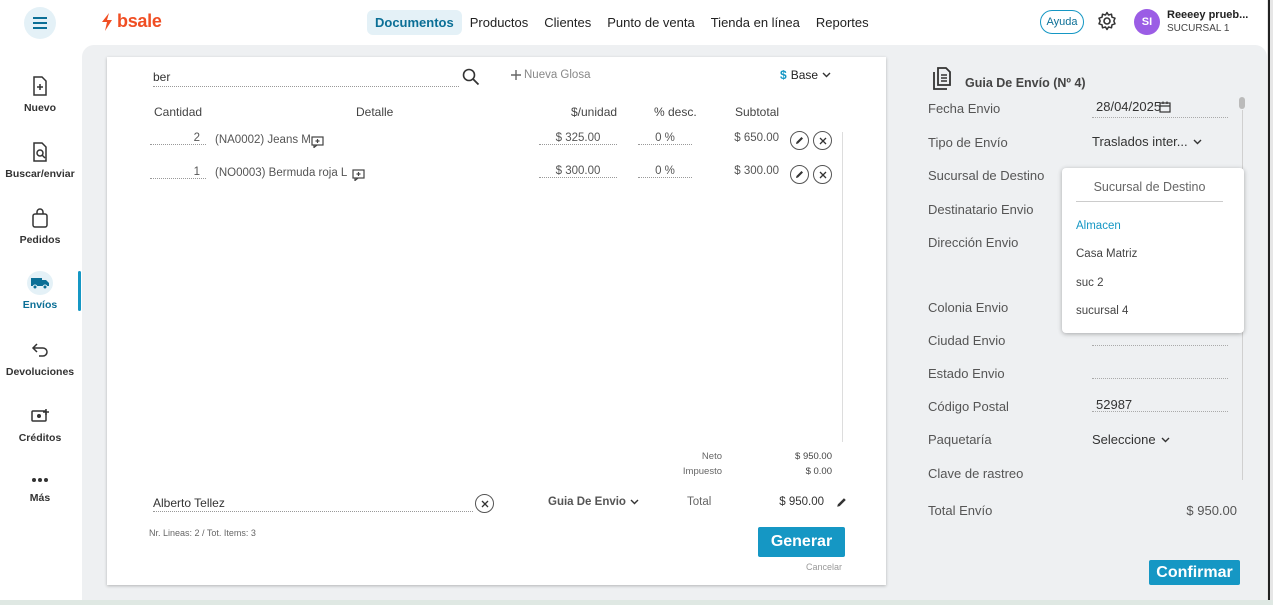 The width and height of the screenshot is (1273, 605). Describe the element at coordinates (818, 471) in the screenshot. I see `tax-value: $ 0.00` at that location.